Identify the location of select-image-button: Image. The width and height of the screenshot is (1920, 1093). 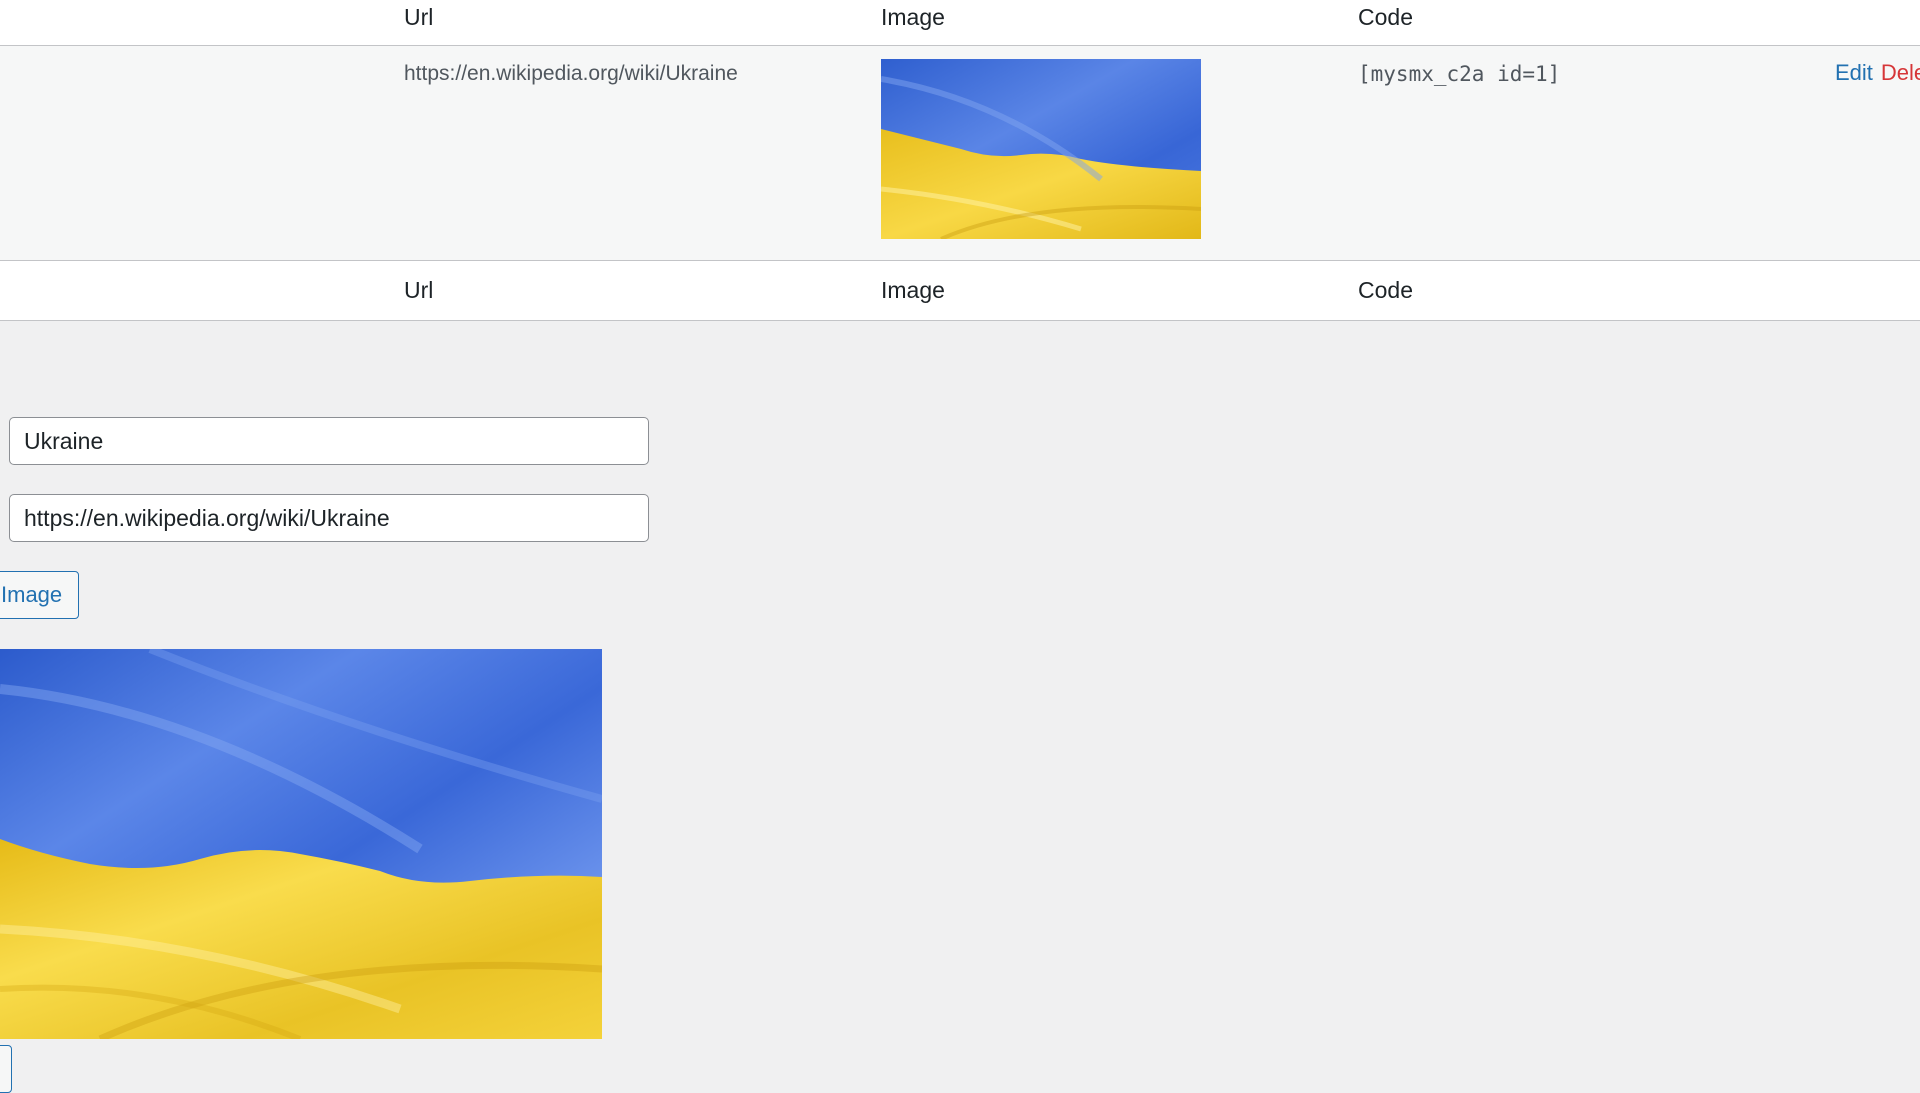
(40, 595).